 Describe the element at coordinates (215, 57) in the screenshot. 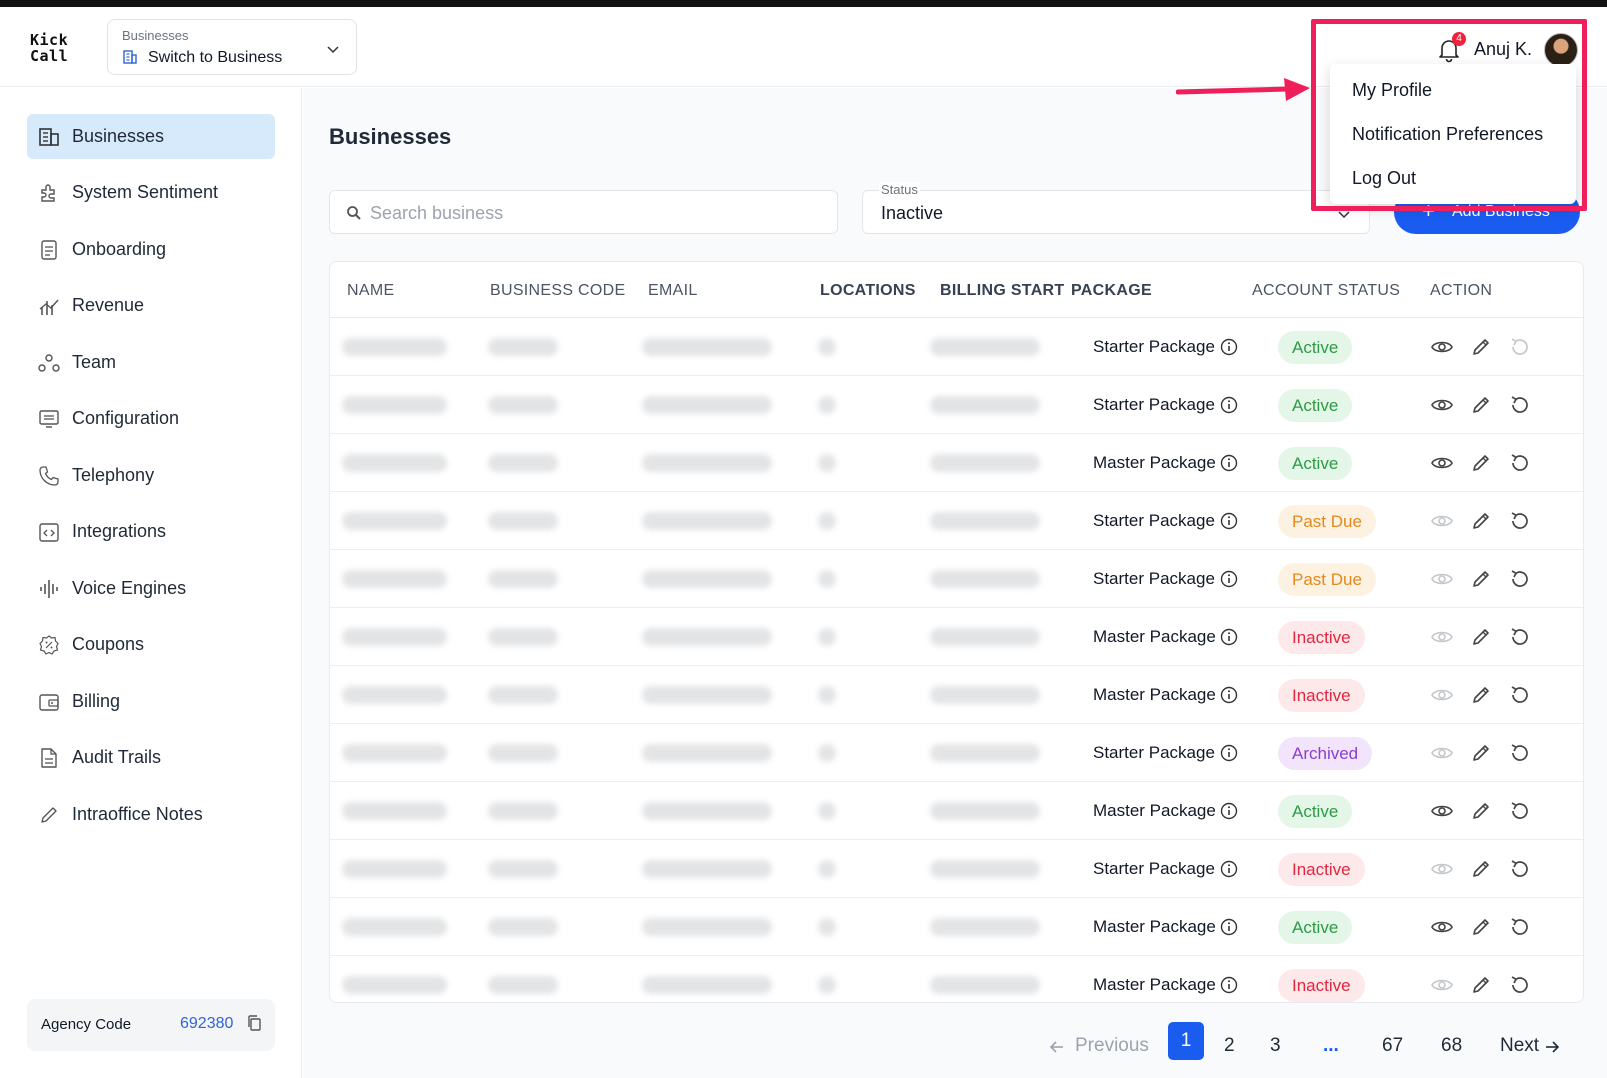

I see `switcher-value: Switch to Business` at that location.